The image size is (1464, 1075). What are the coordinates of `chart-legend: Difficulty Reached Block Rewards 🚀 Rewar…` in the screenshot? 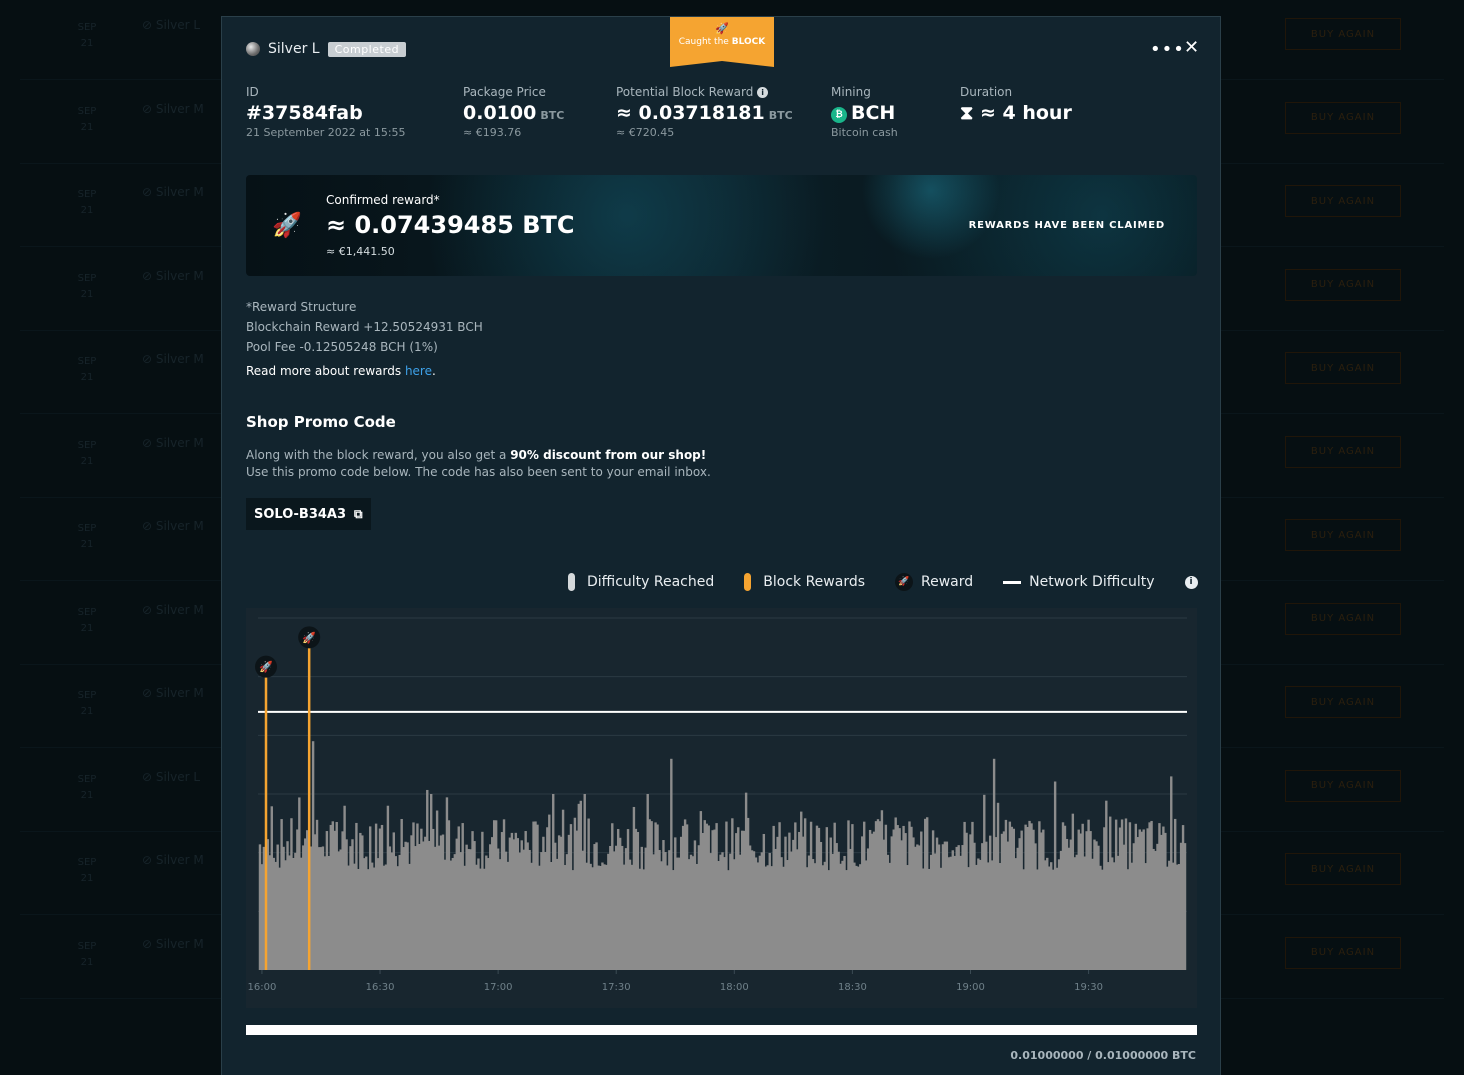 It's located at (883, 582).